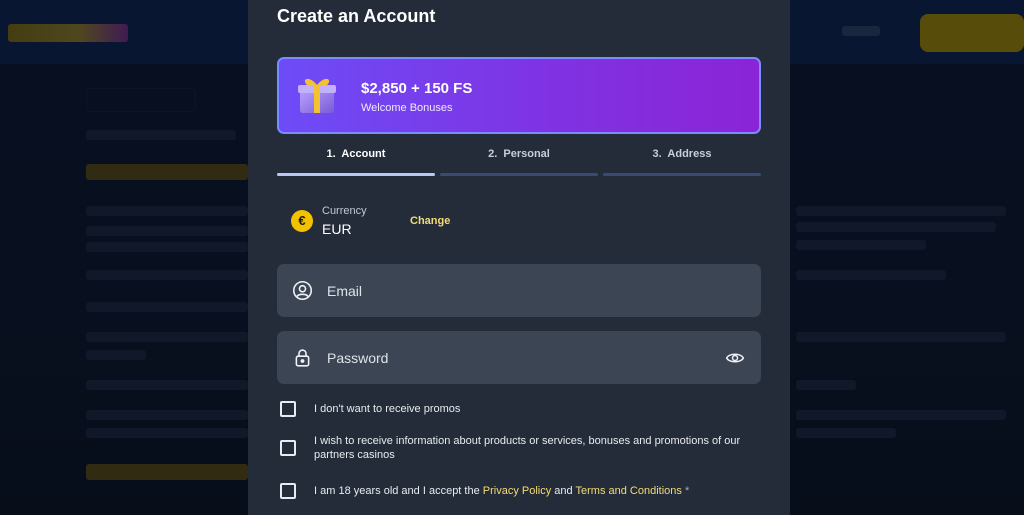 Image resolution: width=1024 pixels, height=515 pixels. What do you see at coordinates (515, 410) in the screenshot?
I see `promos-opt-out-row: I don't want to receive promos` at bounding box center [515, 410].